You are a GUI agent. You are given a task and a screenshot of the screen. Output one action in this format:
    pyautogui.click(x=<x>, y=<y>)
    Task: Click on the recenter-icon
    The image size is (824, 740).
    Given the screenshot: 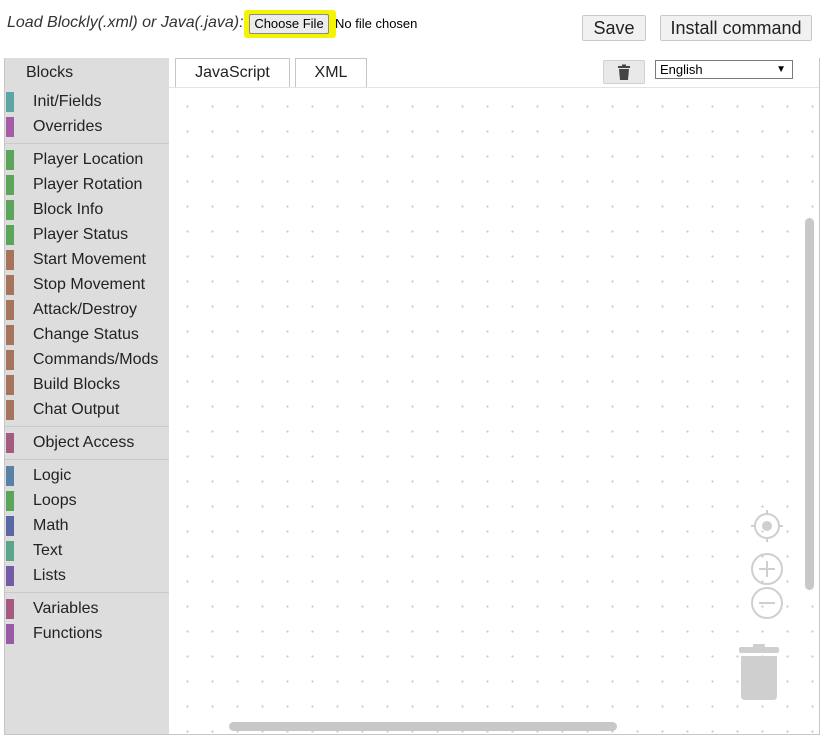 What is the action you would take?
    pyautogui.click(x=767, y=526)
    